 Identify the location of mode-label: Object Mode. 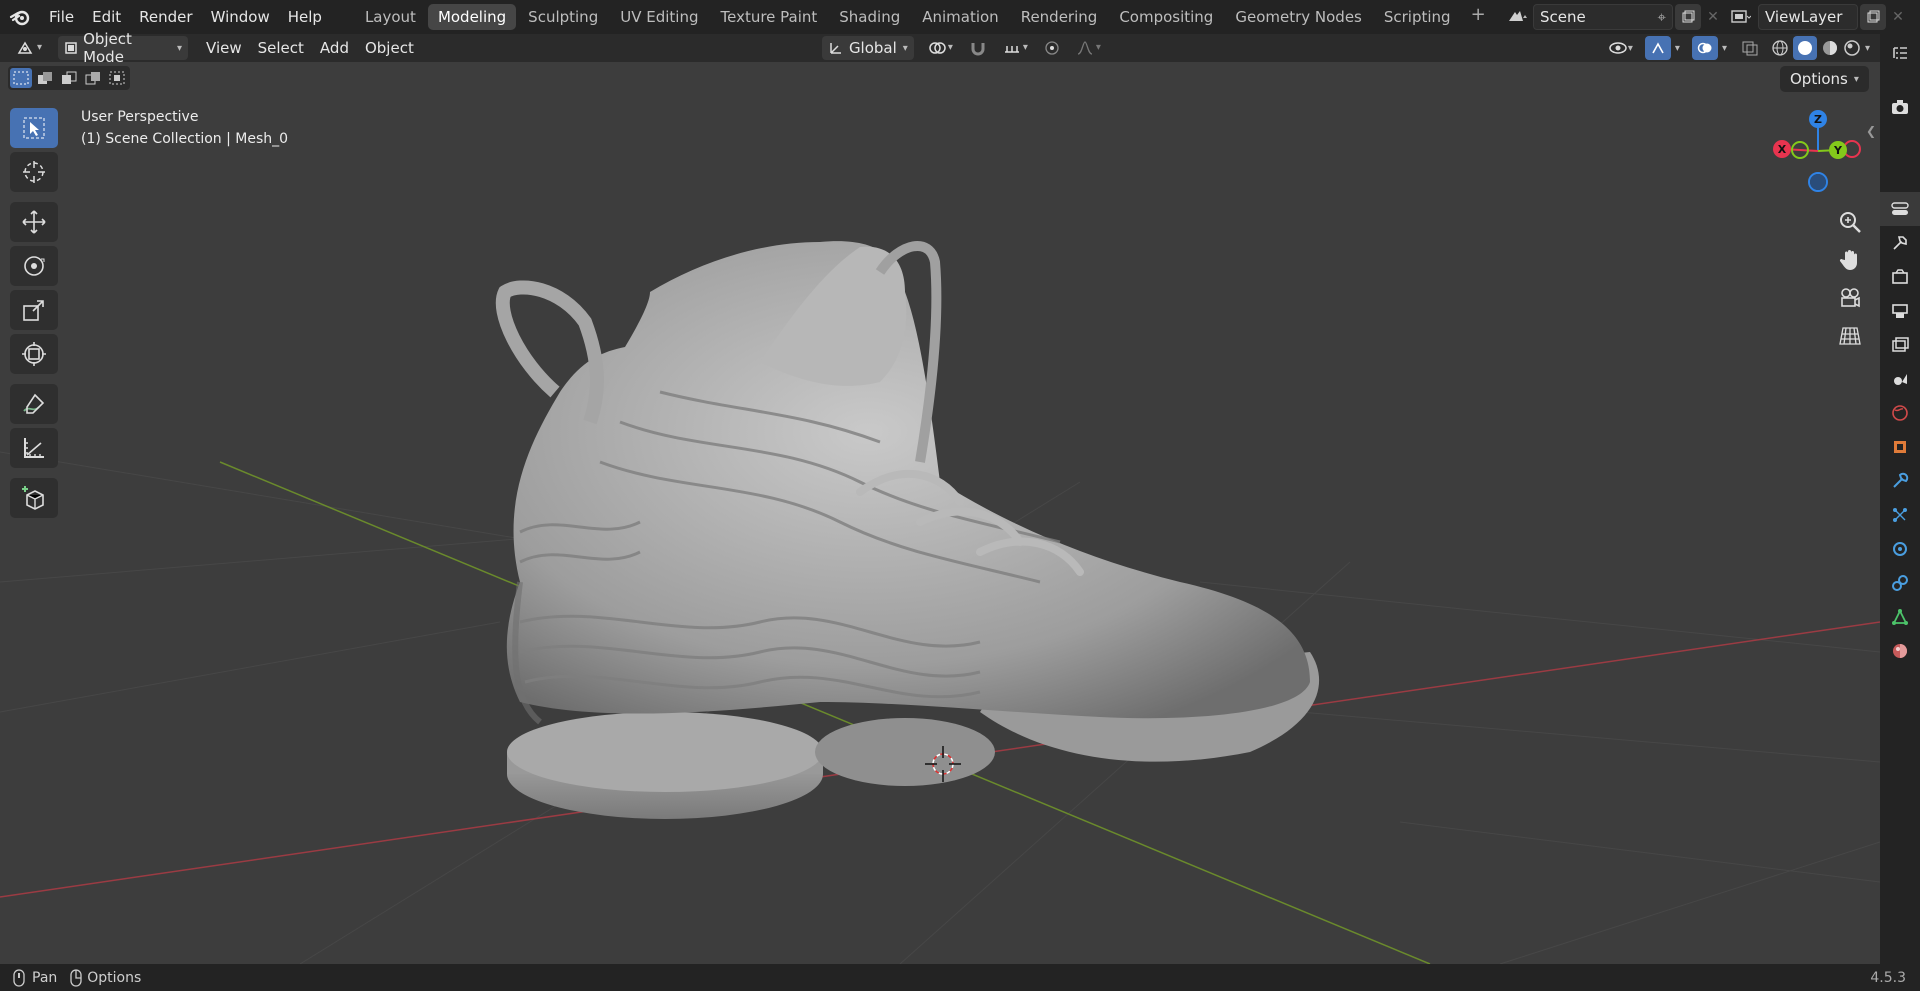
(107, 48).